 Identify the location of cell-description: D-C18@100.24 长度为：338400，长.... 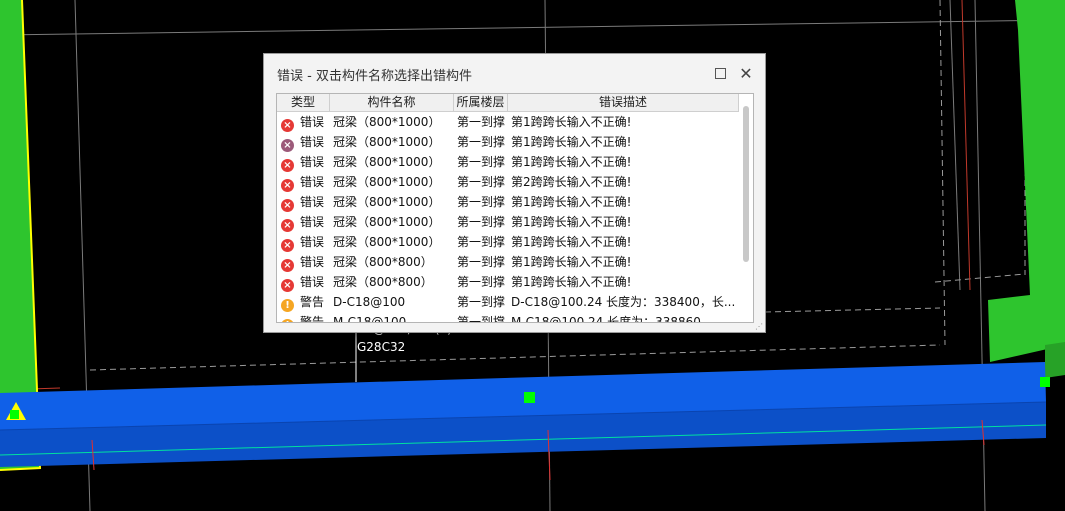
(623, 302).